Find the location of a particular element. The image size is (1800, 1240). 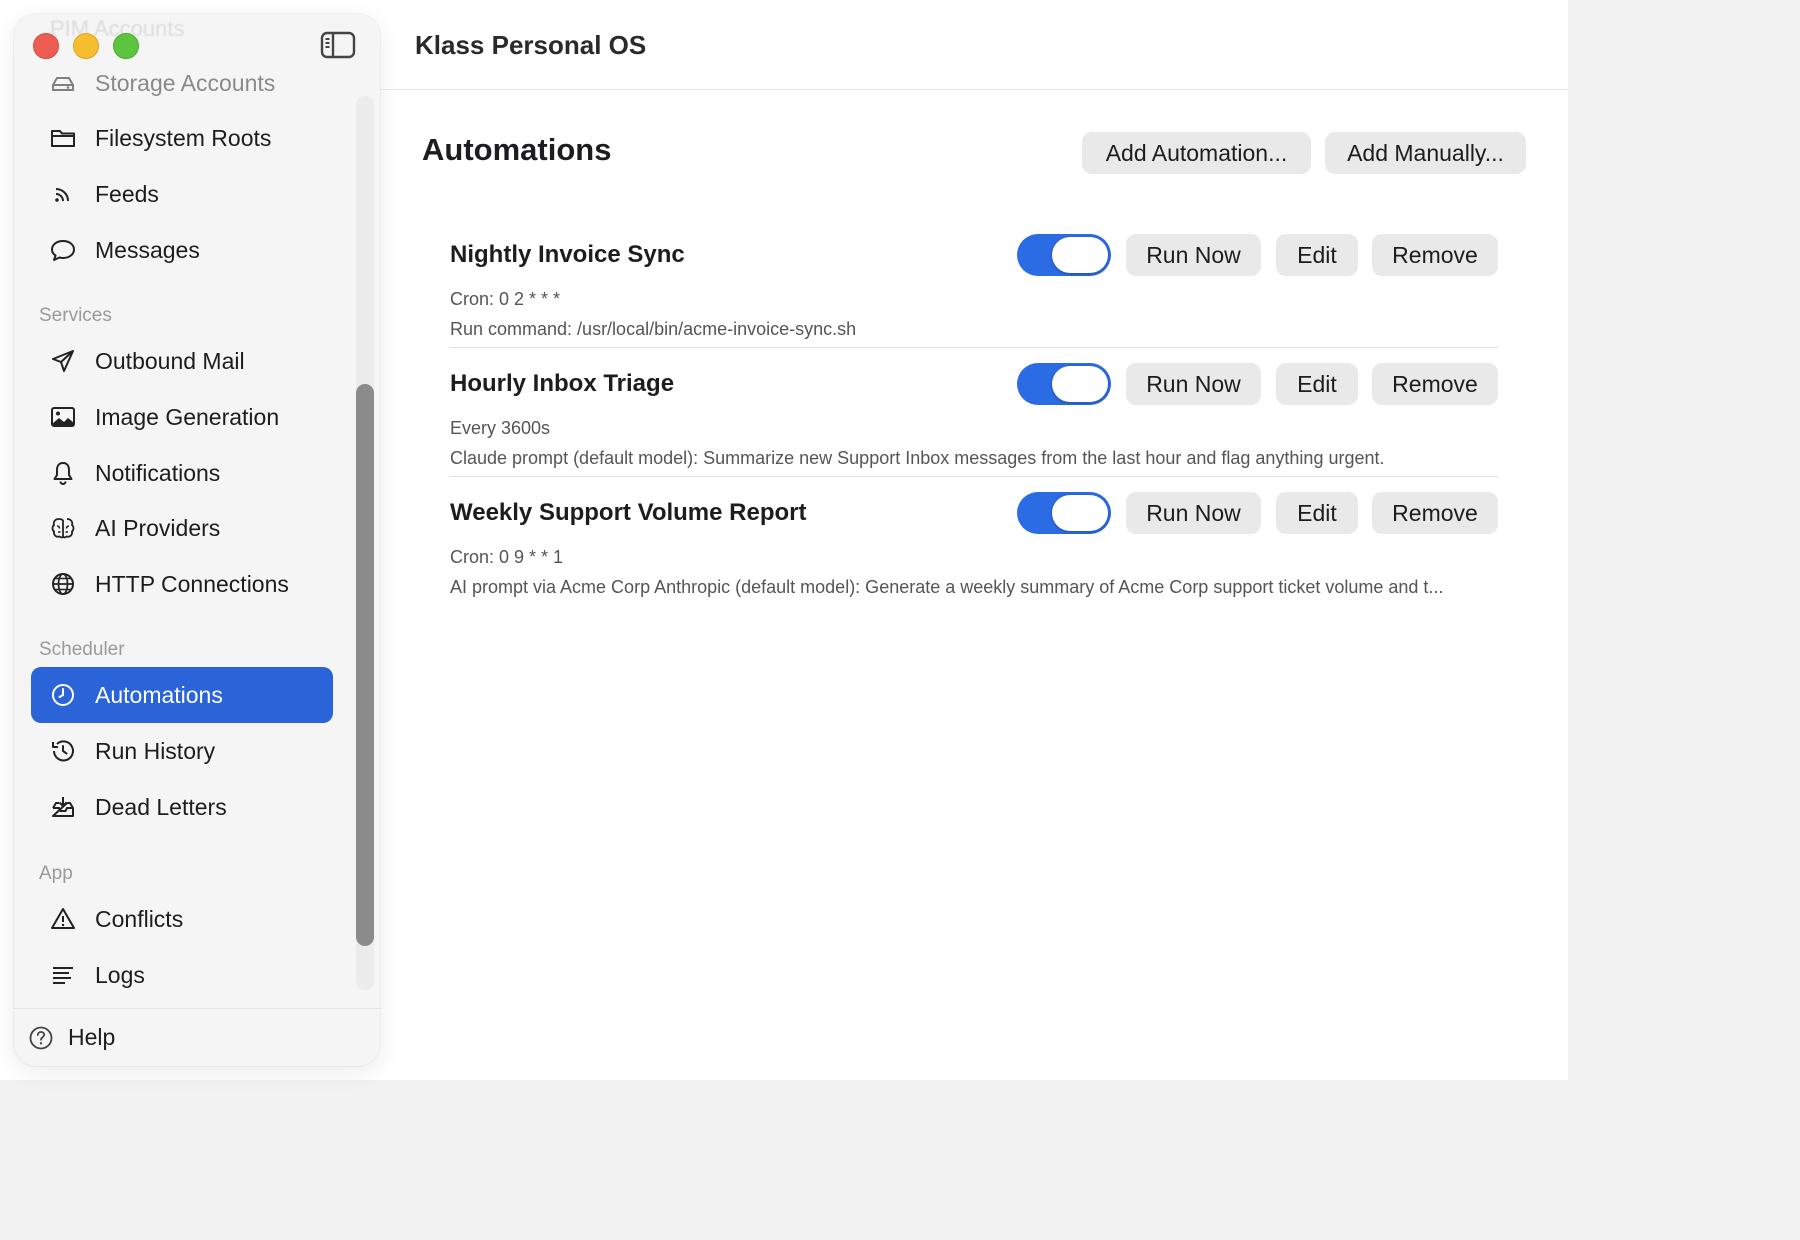

automation-name: Nightly Invoice Sync is located at coordinates (567, 254).